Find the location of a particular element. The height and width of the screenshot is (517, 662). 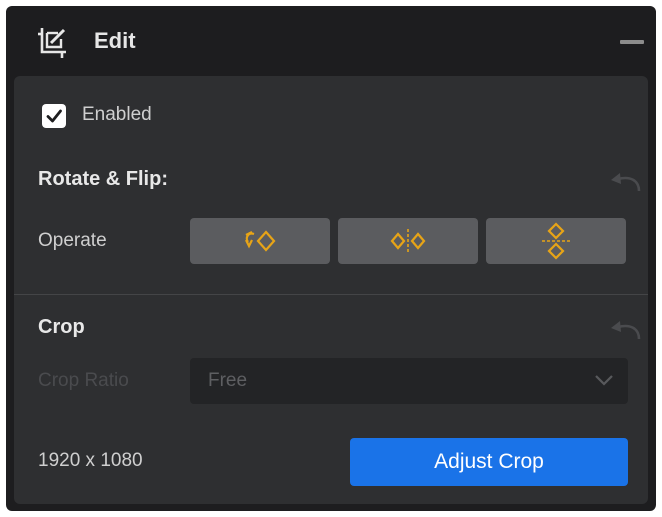

enabled-checkbox is located at coordinates (54, 116).